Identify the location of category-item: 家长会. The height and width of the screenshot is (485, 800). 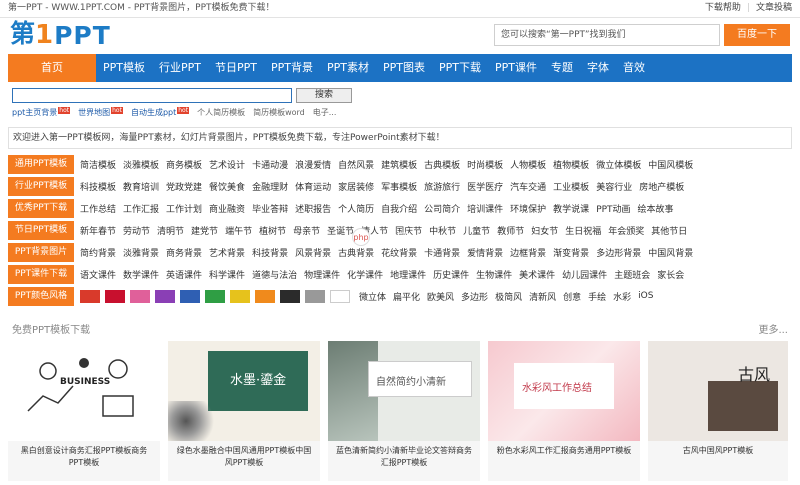
(670, 274).